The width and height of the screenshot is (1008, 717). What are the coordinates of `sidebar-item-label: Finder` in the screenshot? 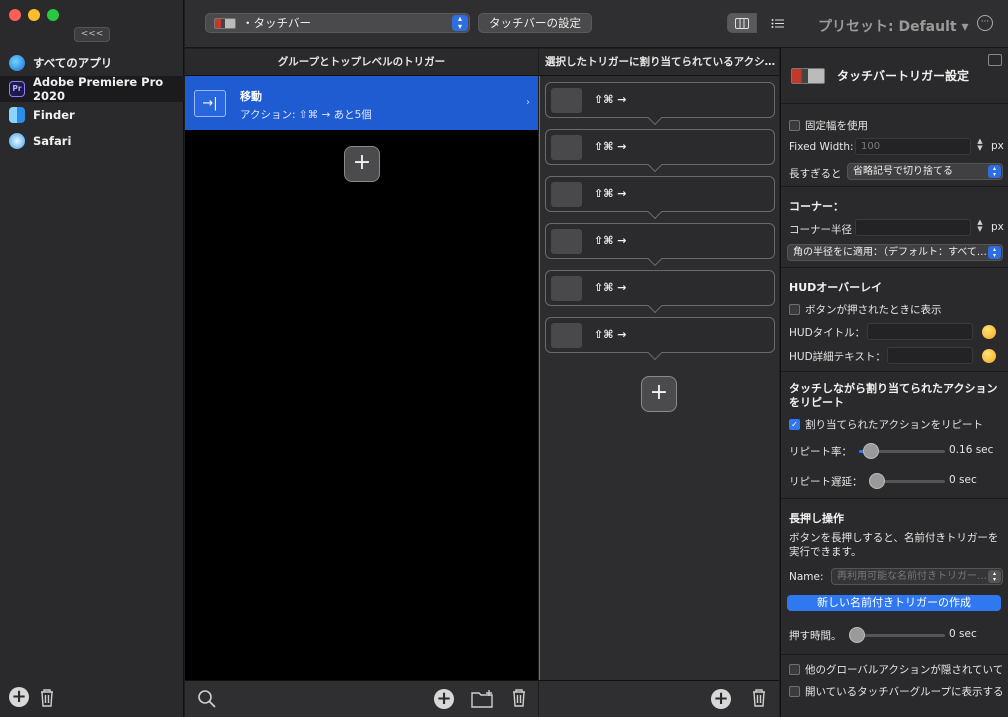 It's located at (54, 115).